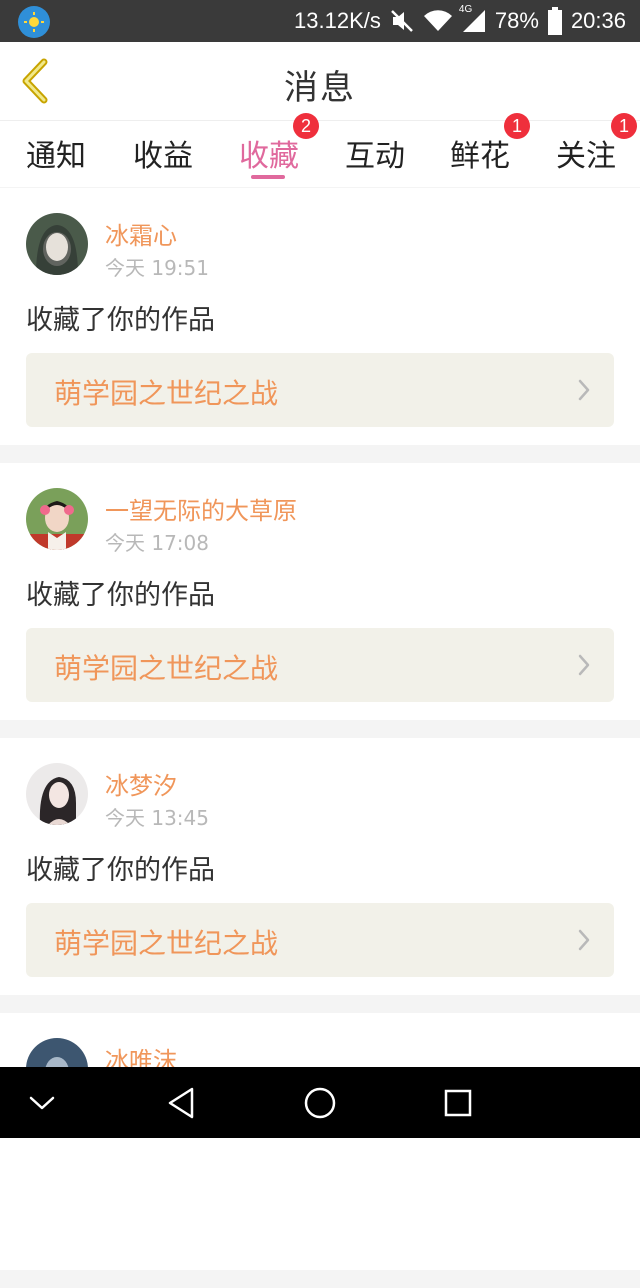 The height and width of the screenshot is (1288, 640). Describe the element at coordinates (402, 21) in the screenshot. I see `mute-icon` at that location.